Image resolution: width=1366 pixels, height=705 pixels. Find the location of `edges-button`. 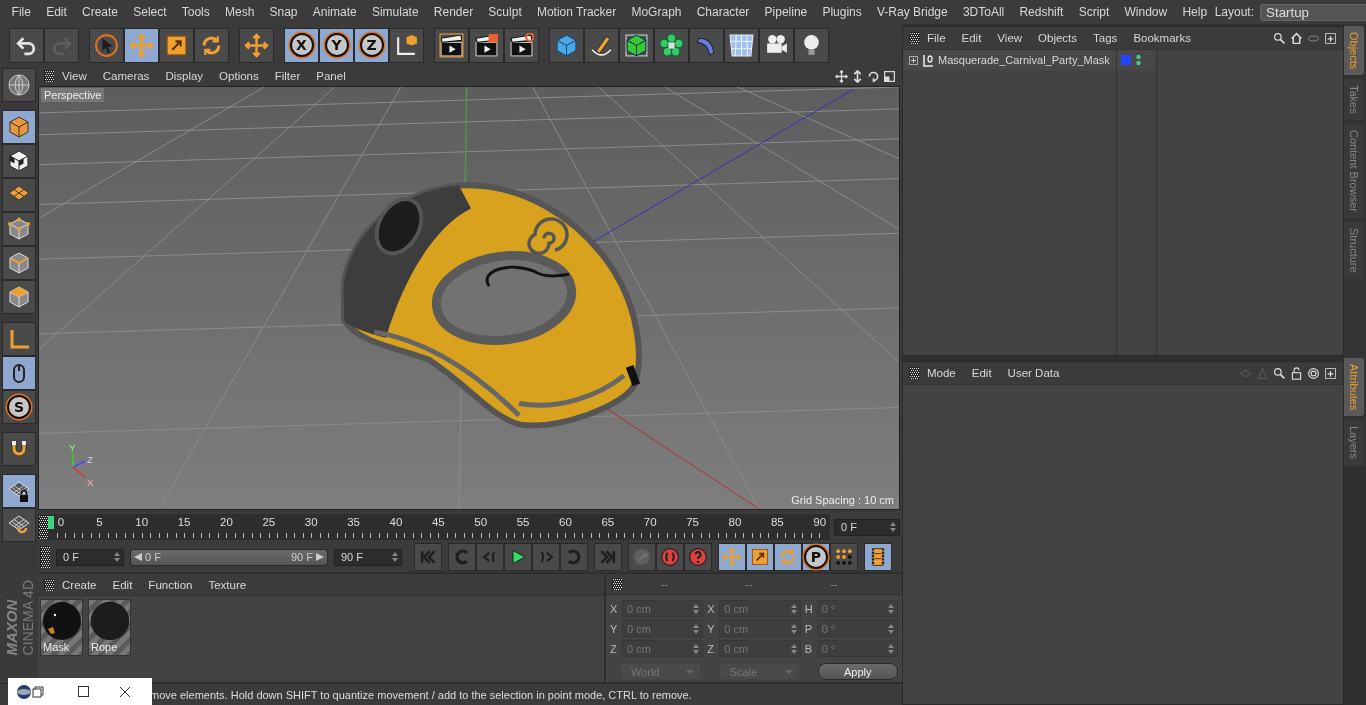

edges-button is located at coordinates (19, 263).